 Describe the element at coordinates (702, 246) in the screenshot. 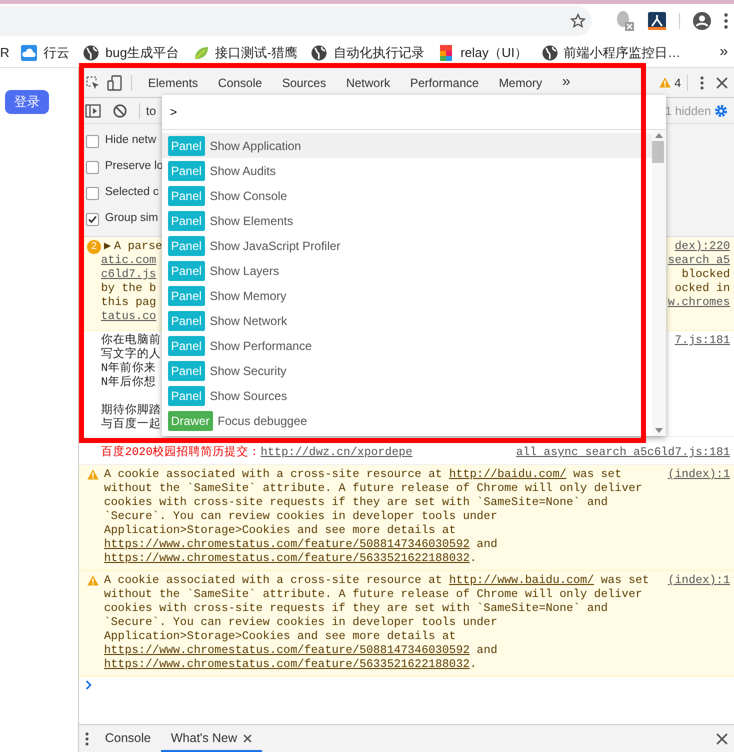

I see `source-link: dex):220` at that location.